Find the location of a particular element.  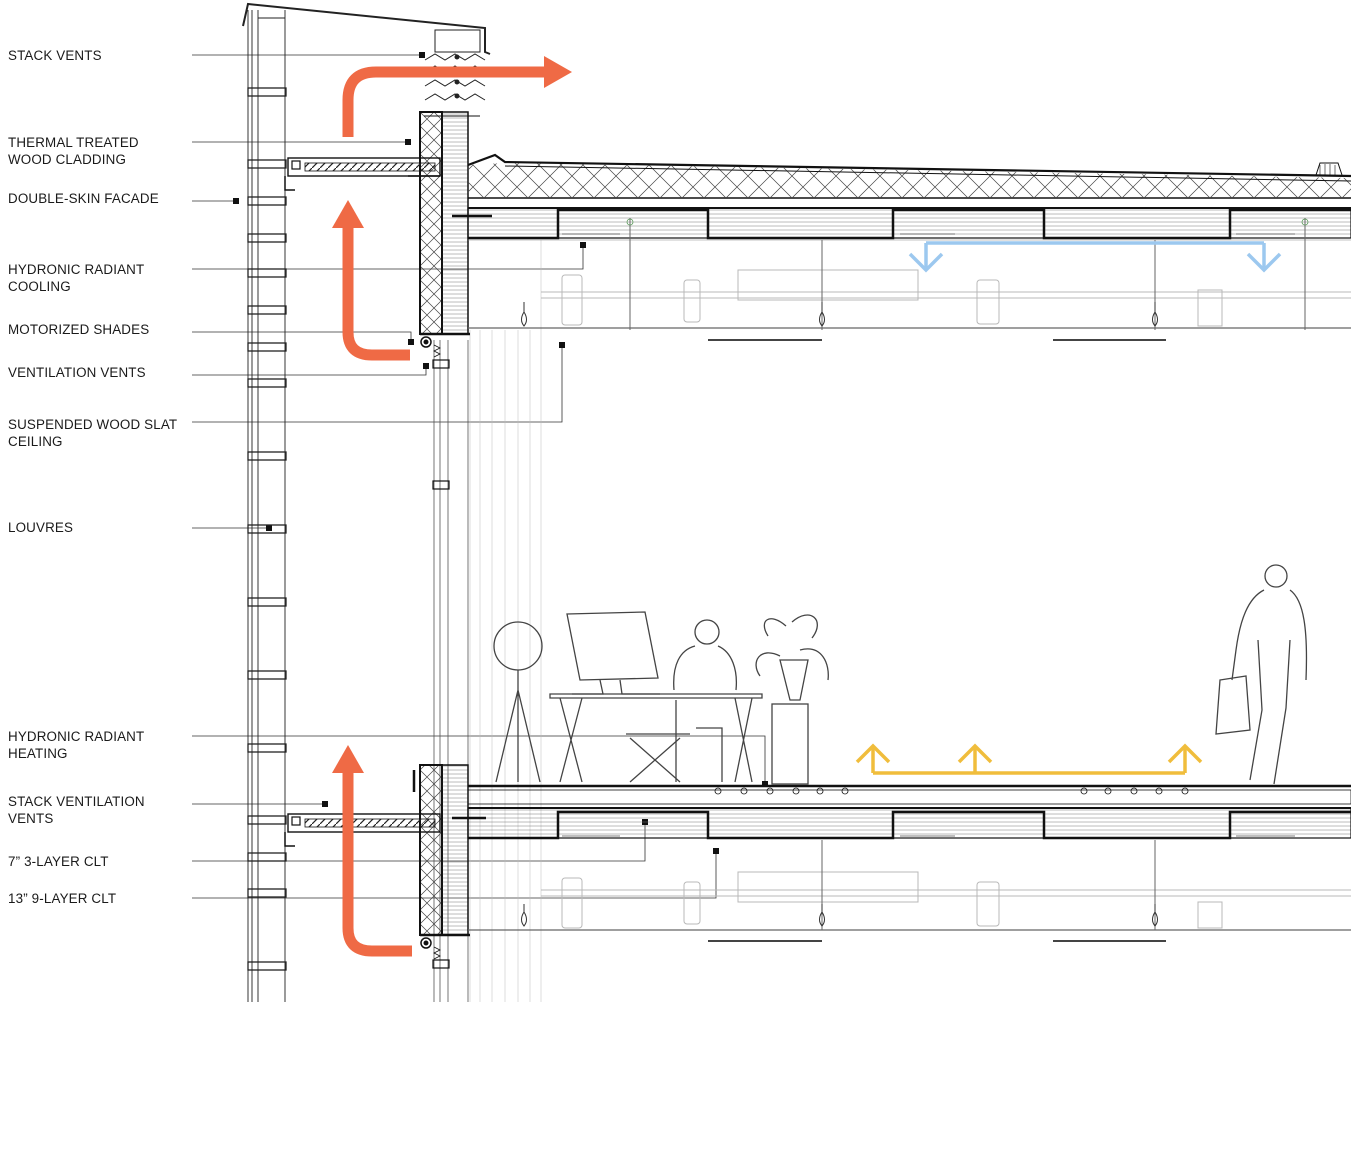

heating-arrow is located at coordinates (1029, 759).